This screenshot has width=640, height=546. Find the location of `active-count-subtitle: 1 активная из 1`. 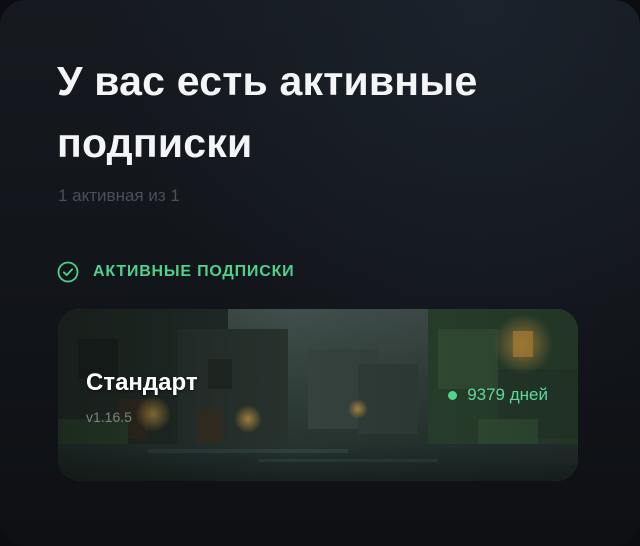

active-count-subtitle: 1 активная из 1 is located at coordinates (119, 195).